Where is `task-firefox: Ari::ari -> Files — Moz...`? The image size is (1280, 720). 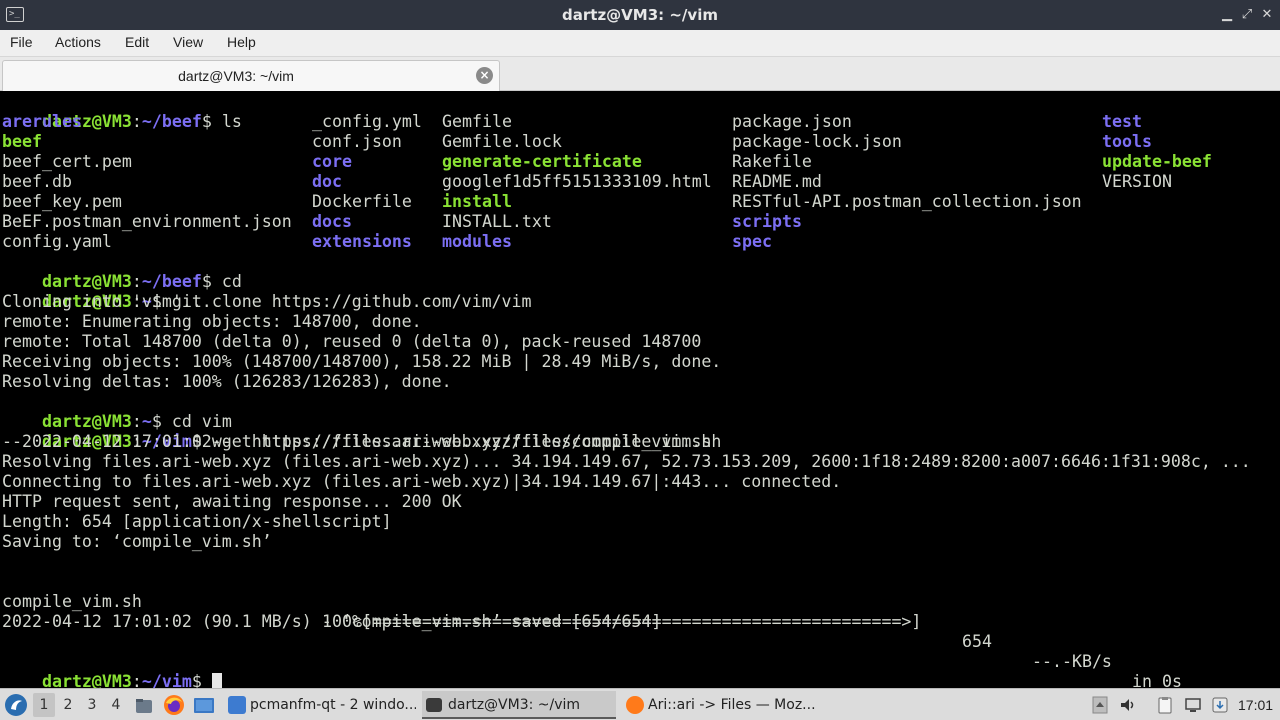 task-firefox: Ari::ari -> Files — Moz... is located at coordinates (722, 705).